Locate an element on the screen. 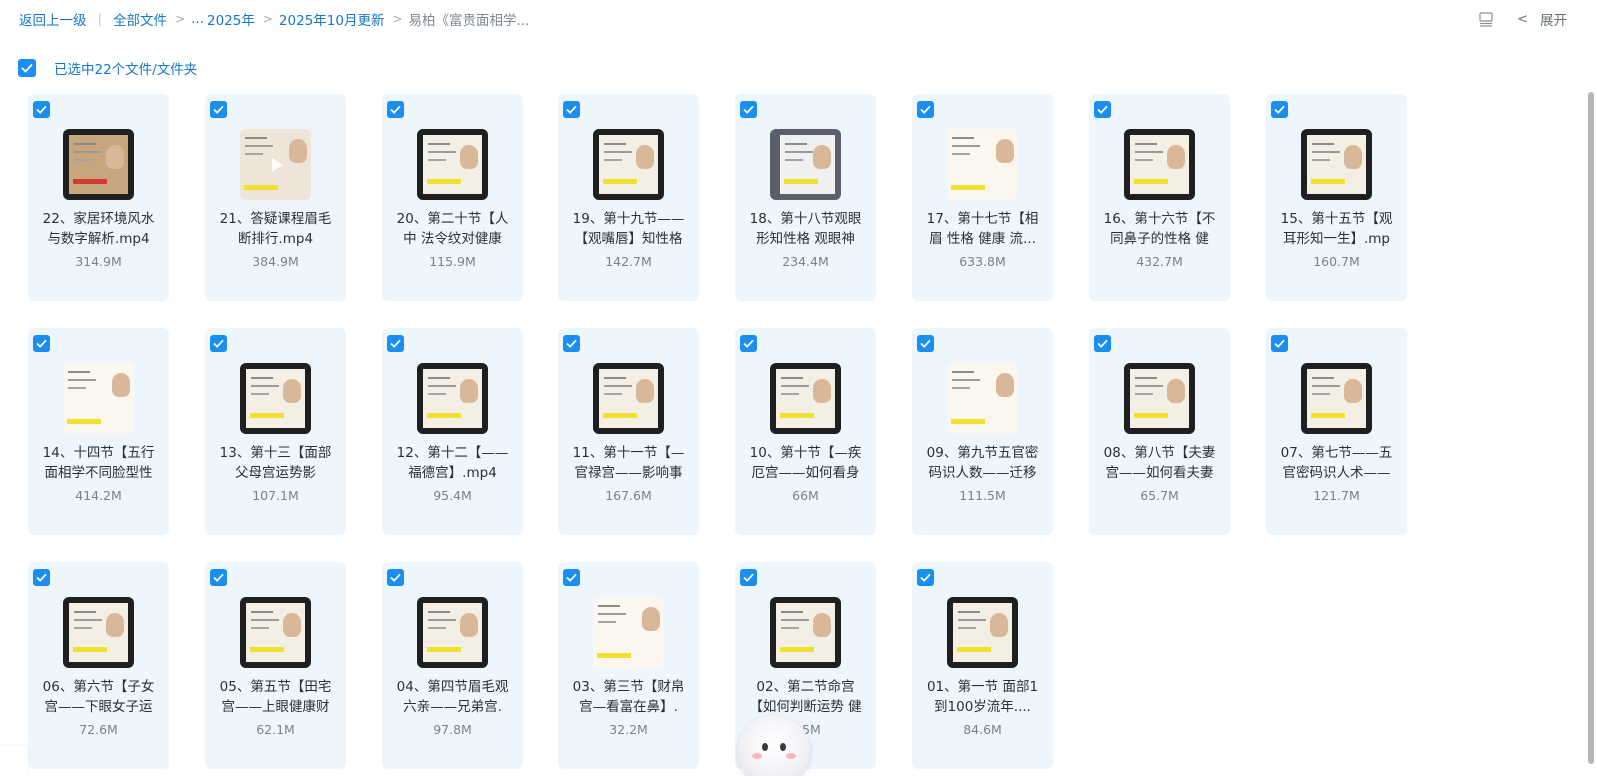  file-name: 19、第十九节——【观嘴唇】知性格 is located at coordinates (628, 229).